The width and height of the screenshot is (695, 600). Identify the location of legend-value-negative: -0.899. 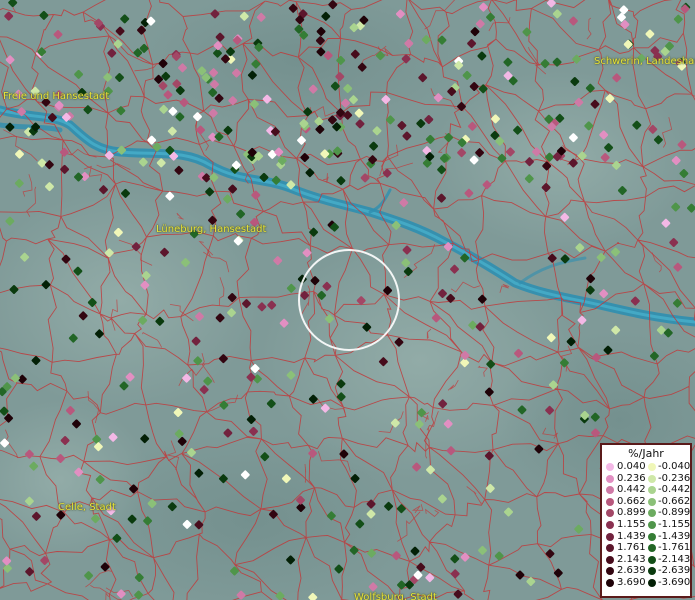
(674, 513).